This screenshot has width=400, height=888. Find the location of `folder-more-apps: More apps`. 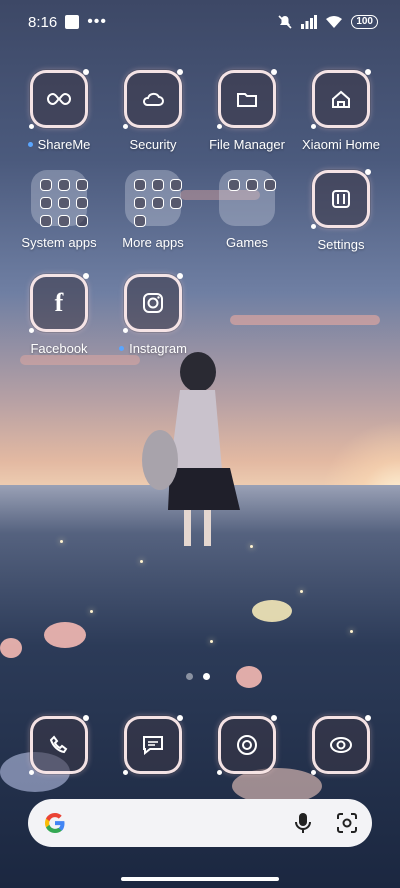

folder-more-apps: More apps is located at coordinates (153, 210).